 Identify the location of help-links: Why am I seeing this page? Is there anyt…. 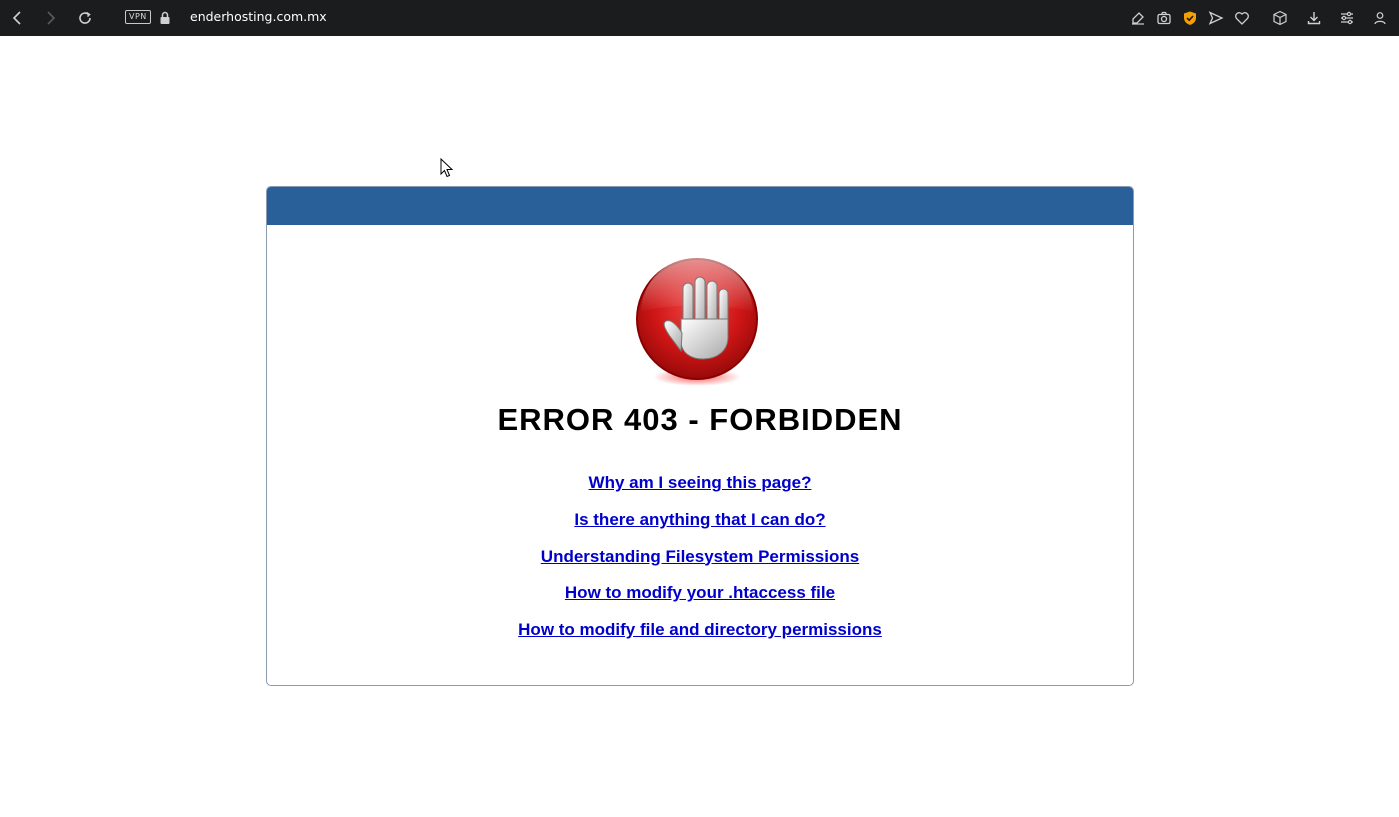
(700, 562).